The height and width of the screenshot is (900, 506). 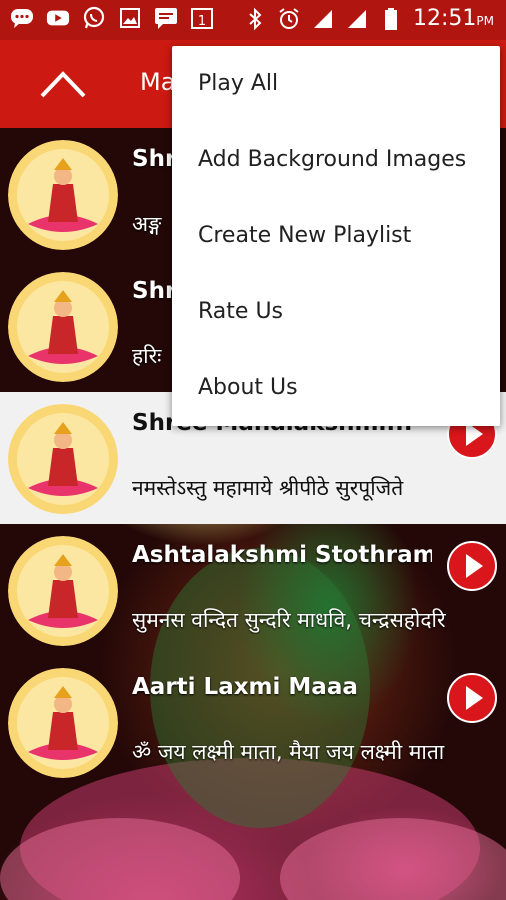 I want to click on bluetooth-icon, so click(x=255, y=19).